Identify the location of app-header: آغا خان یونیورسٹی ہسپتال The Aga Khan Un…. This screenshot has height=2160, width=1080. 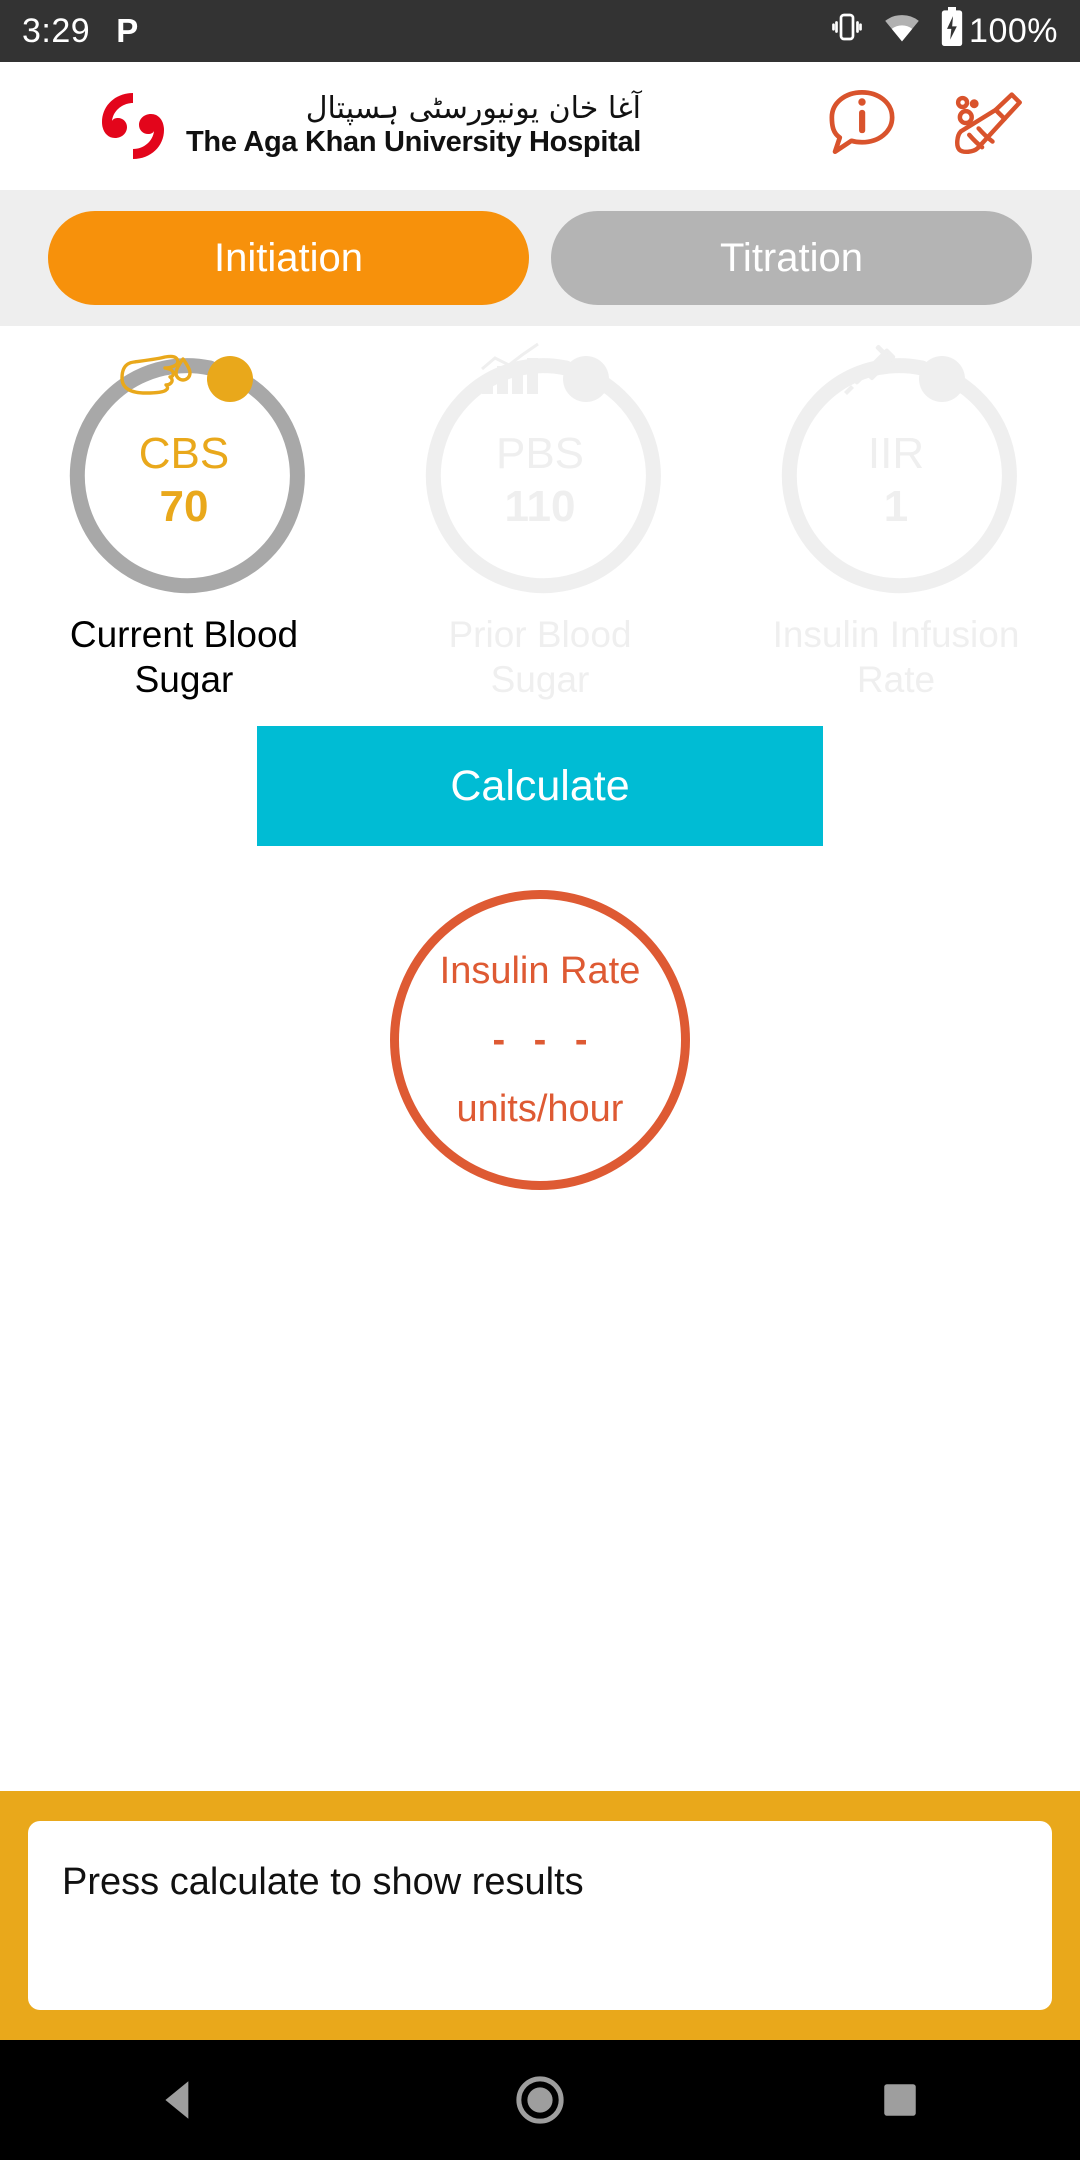
(540, 126).